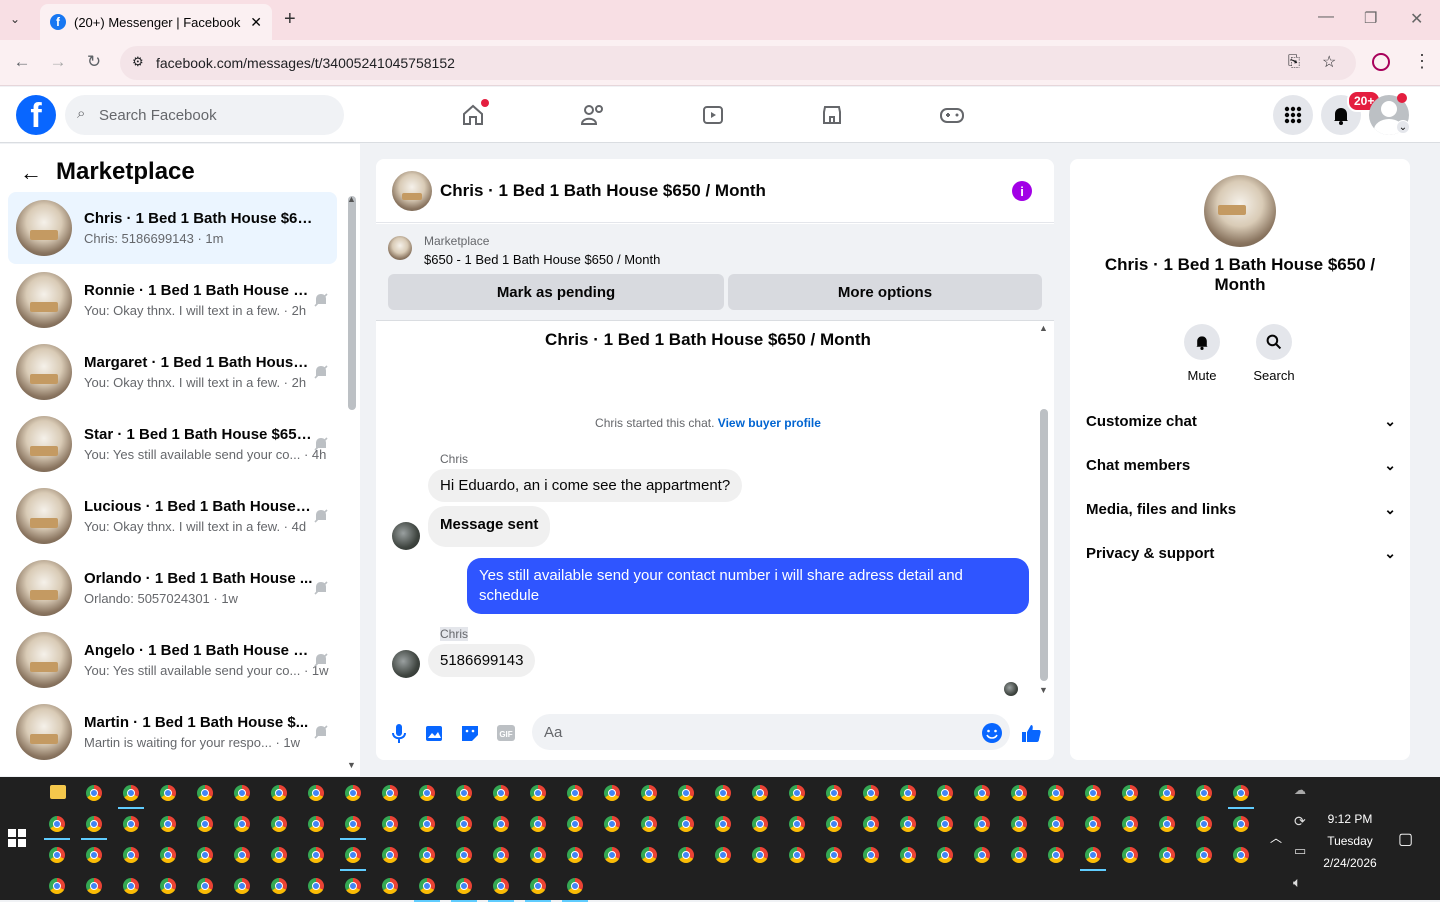 This screenshot has height=902, width=1440. Describe the element at coordinates (156, 22) in the screenshot. I see `browser-tab: f (20+) Messenger | Facebook ✕` at that location.